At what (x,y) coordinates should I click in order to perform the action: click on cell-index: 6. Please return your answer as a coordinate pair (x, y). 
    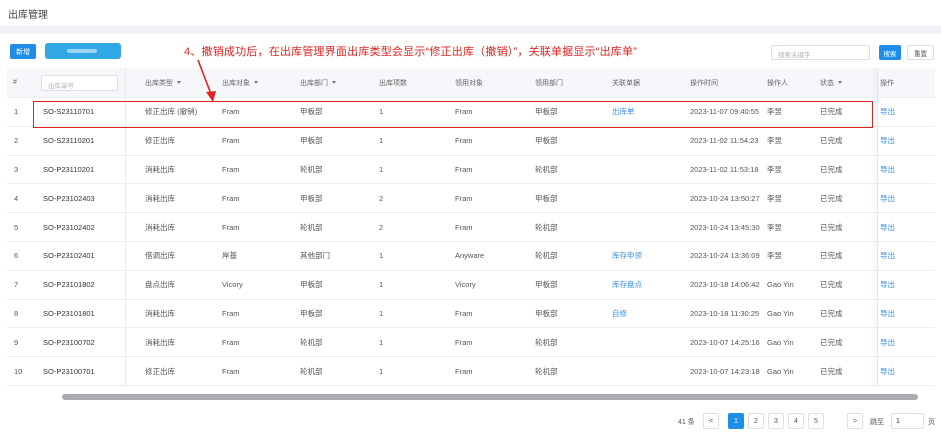
    Looking at the image, I should click on (16, 256).